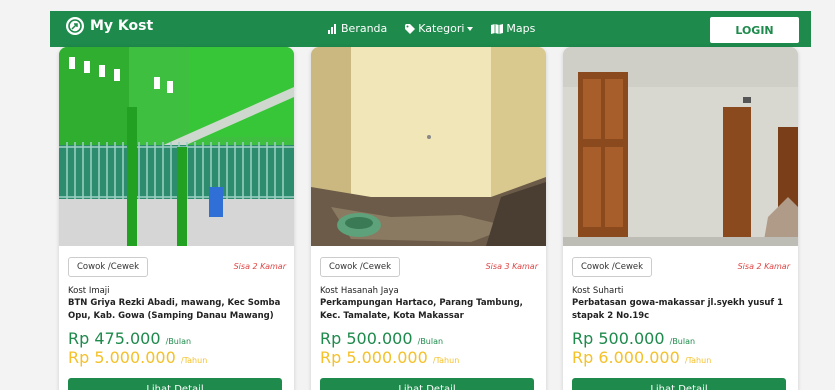 The height and width of the screenshot is (390, 835). Describe the element at coordinates (521, 28) in the screenshot. I see `nav-maps-label: Maps` at that location.